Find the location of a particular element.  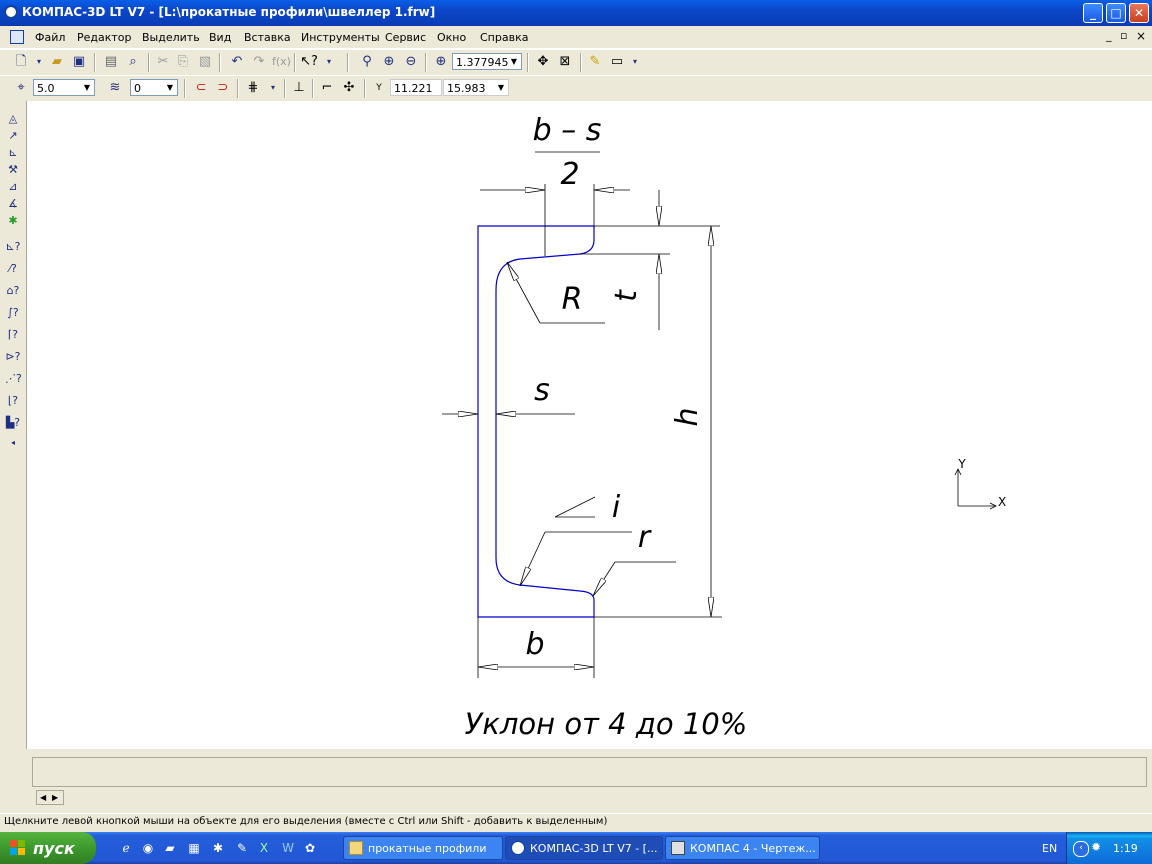

quicklaunch-ie-icon: ℯ is located at coordinates (126, 848).